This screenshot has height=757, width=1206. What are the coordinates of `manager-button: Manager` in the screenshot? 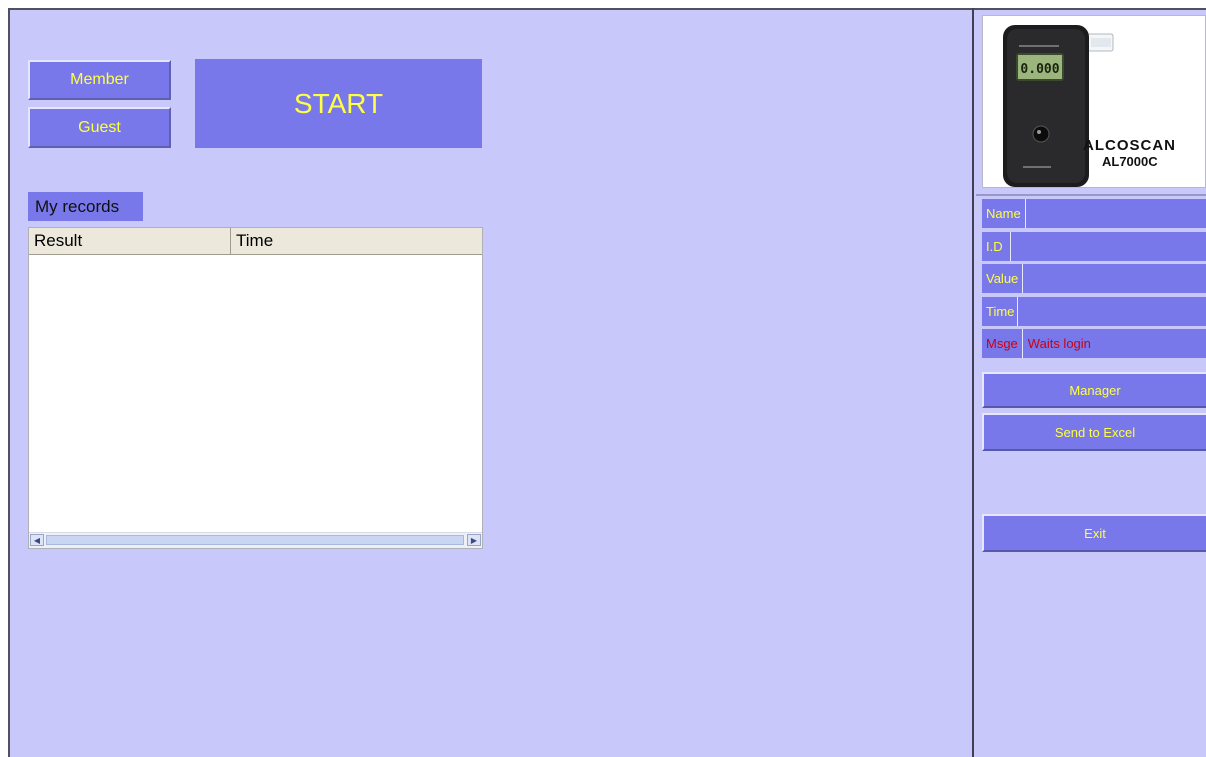 It's located at (1094, 390).